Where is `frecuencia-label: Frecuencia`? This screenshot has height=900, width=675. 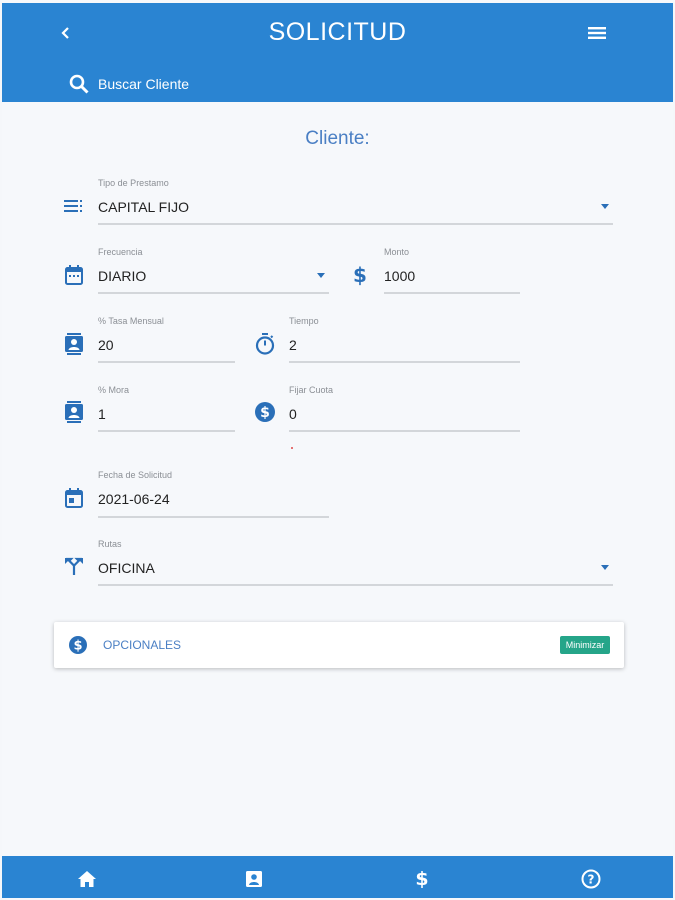
frecuencia-label: Frecuencia is located at coordinates (120, 252).